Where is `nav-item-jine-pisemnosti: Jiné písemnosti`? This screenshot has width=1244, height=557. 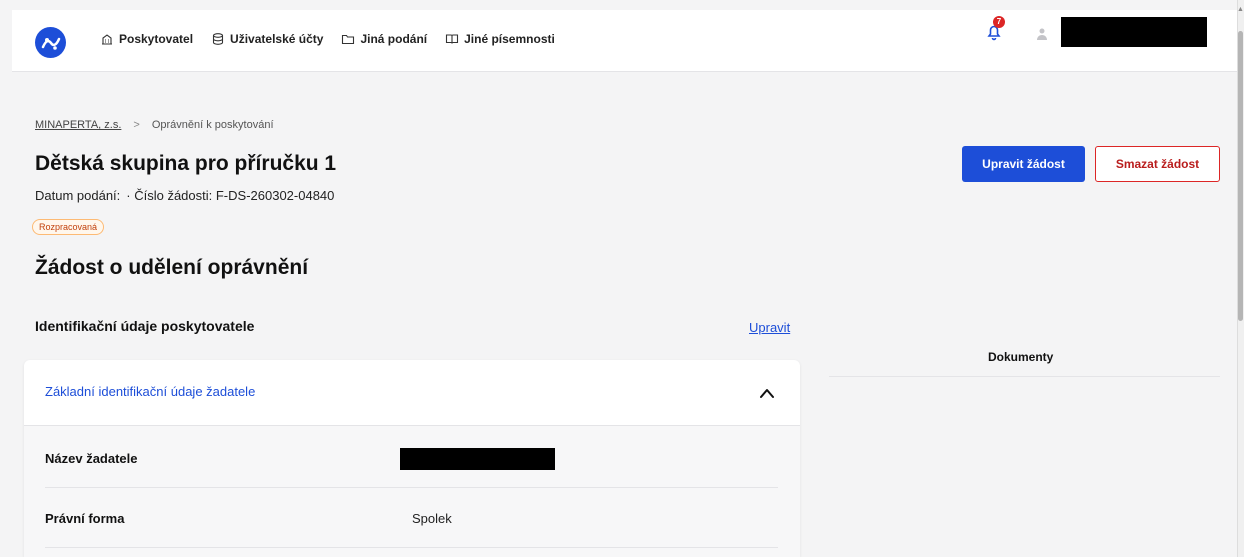 nav-item-jine-pisemnosti: Jiné písemnosti is located at coordinates (500, 39).